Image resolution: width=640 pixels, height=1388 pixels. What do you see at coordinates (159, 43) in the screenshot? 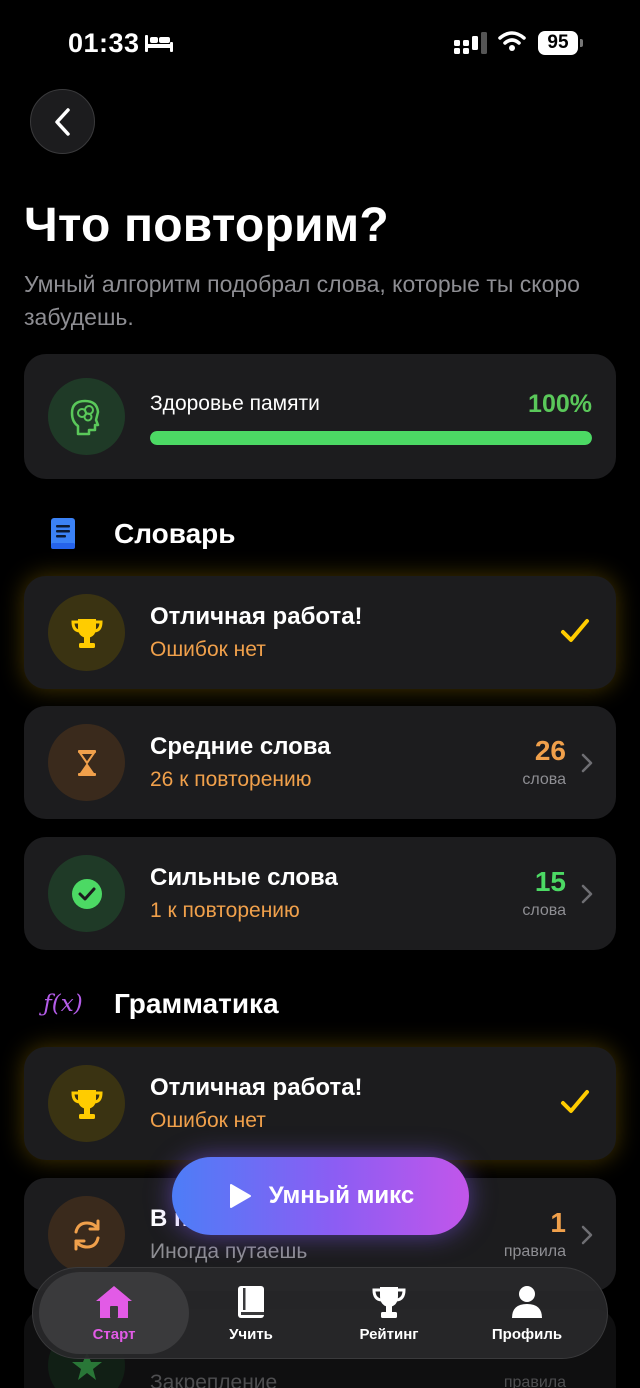
I see `sleep-mode-icon` at bounding box center [159, 43].